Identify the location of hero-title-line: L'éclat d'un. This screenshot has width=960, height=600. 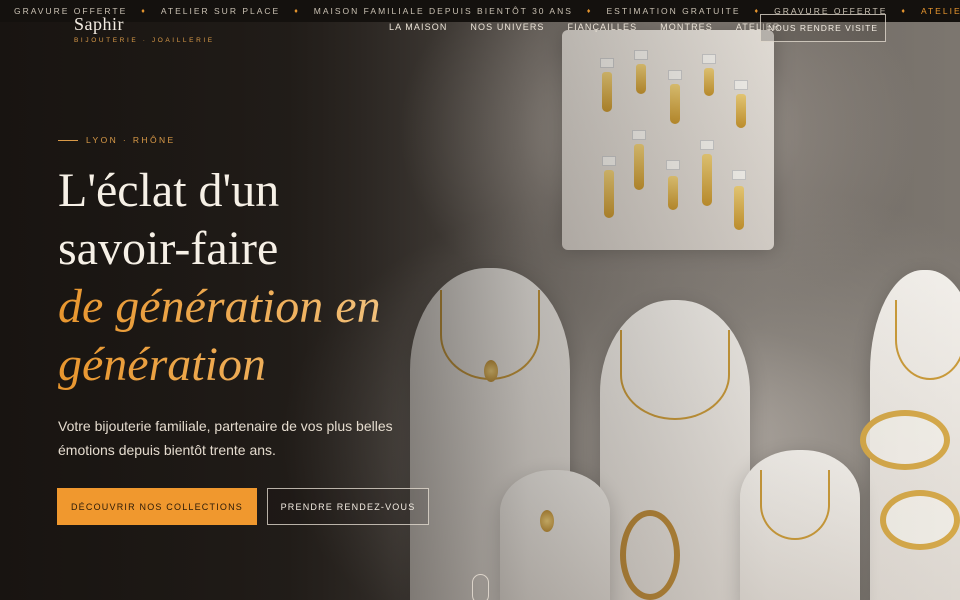
(169, 190).